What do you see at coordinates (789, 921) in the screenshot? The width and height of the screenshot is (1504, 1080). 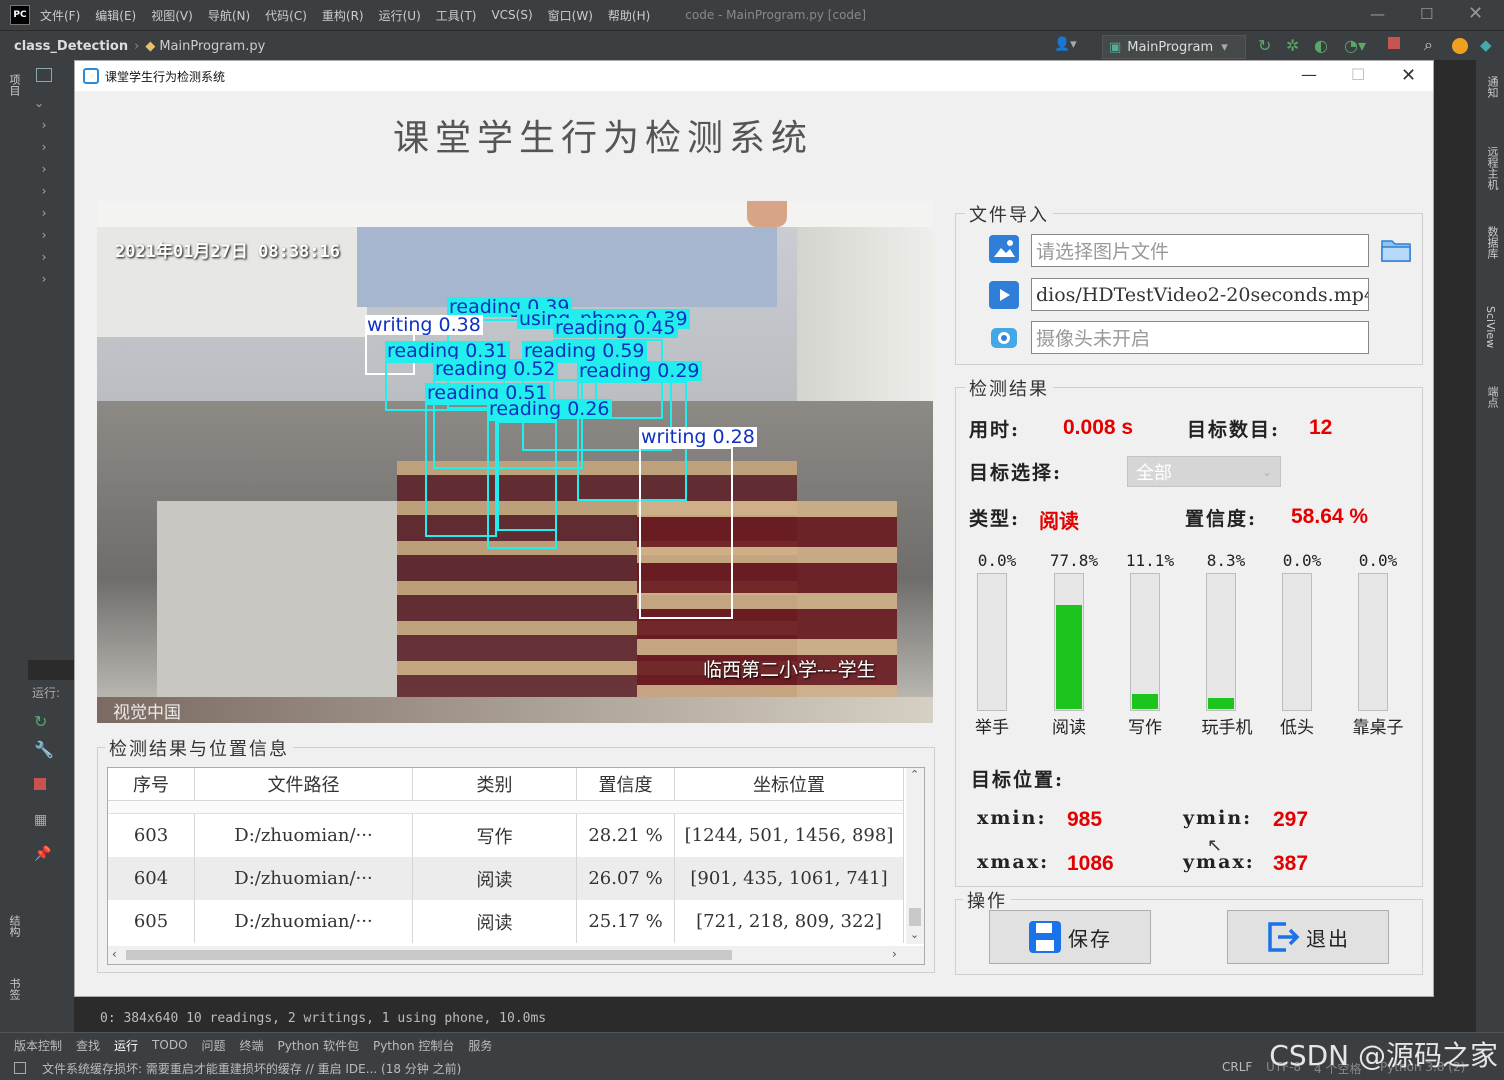 I see `cell-position: [721, 218, 809, 322]` at bounding box center [789, 921].